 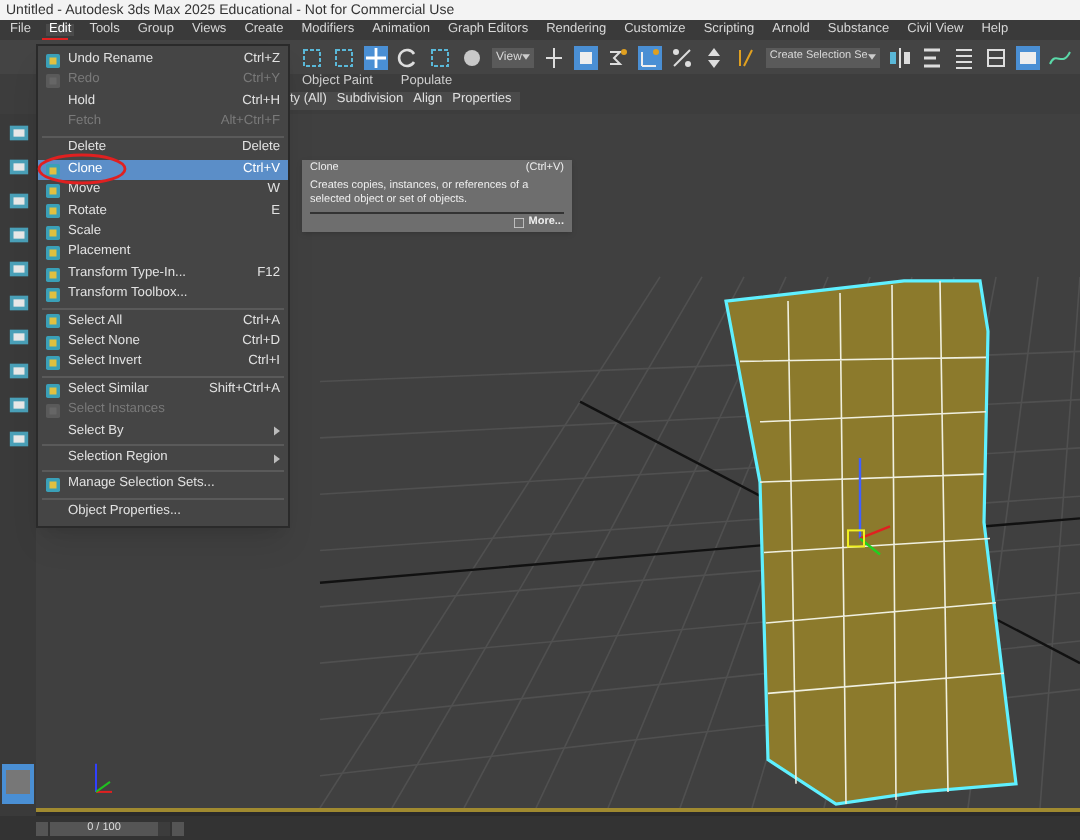 I want to click on percent-snap-icon, so click(x=681, y=57).